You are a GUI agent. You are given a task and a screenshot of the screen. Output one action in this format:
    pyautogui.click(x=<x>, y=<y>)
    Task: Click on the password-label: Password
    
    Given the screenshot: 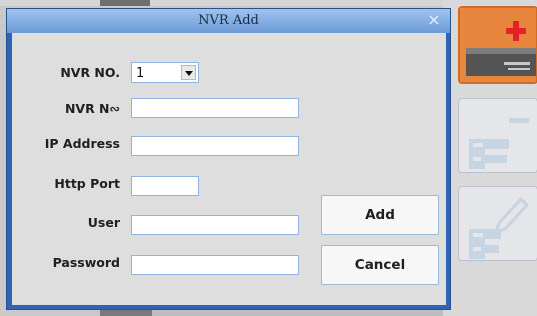 What is the action you would take?
    pyautogui.click(x=86, y=262)
    